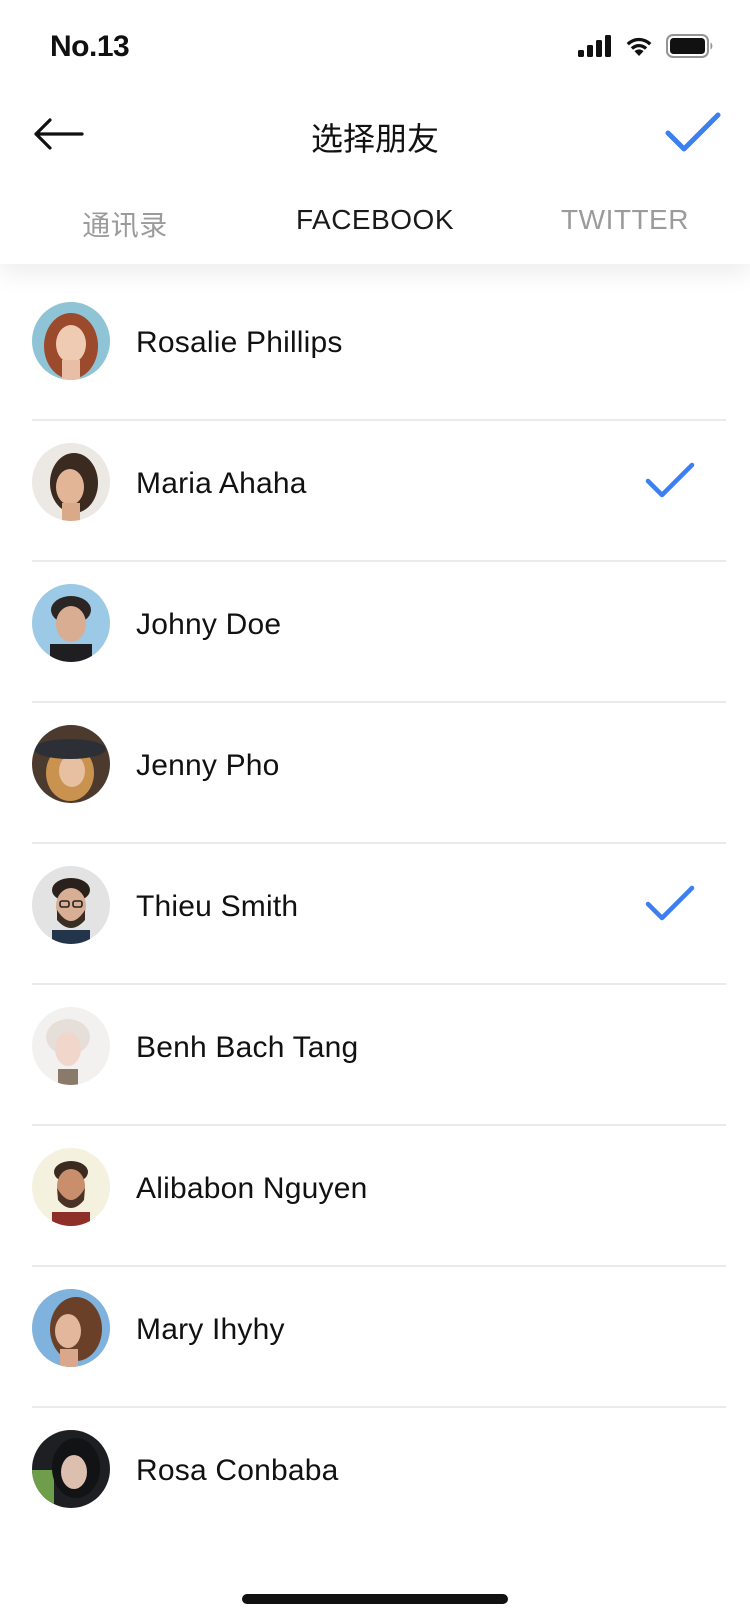 This screenshot has width=750, height=1624. Describe the element at coordinates (375, 350) in the screenshot. I see `list-item: Rosalie Phillips` at that location.